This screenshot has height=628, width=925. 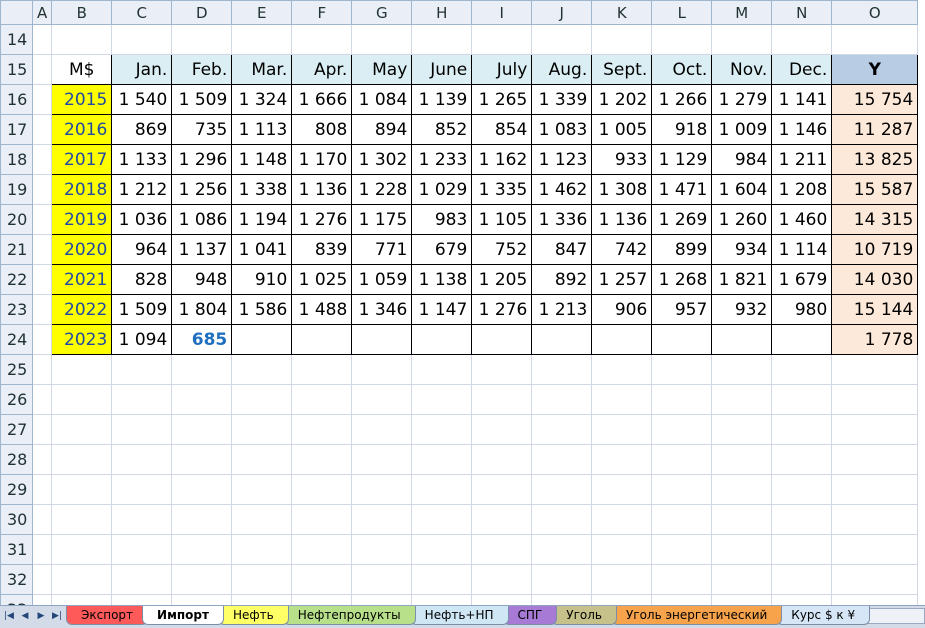 What do you see at coordinates (142, 279) in the screenshot?
I see `value-cell: 828` at bounding box center [142, 279].